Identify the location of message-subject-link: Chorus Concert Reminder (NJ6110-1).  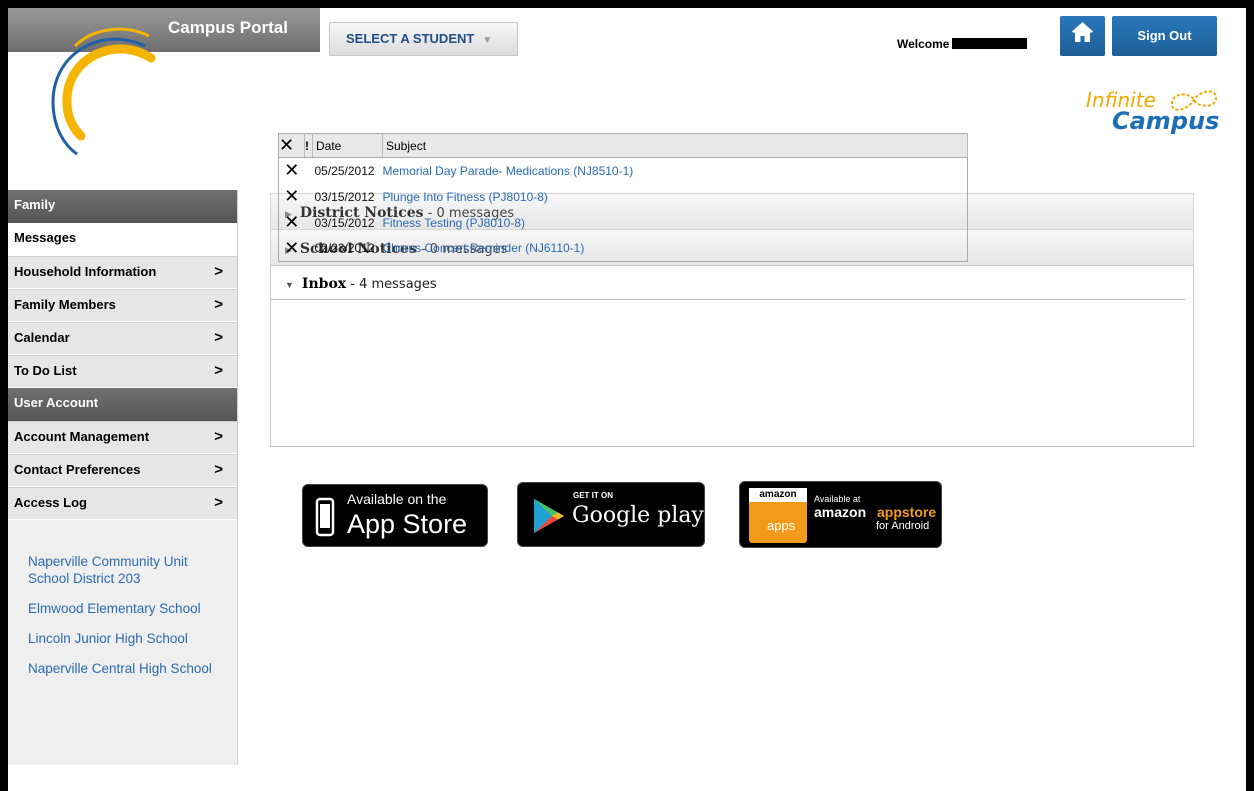
(675, 249).